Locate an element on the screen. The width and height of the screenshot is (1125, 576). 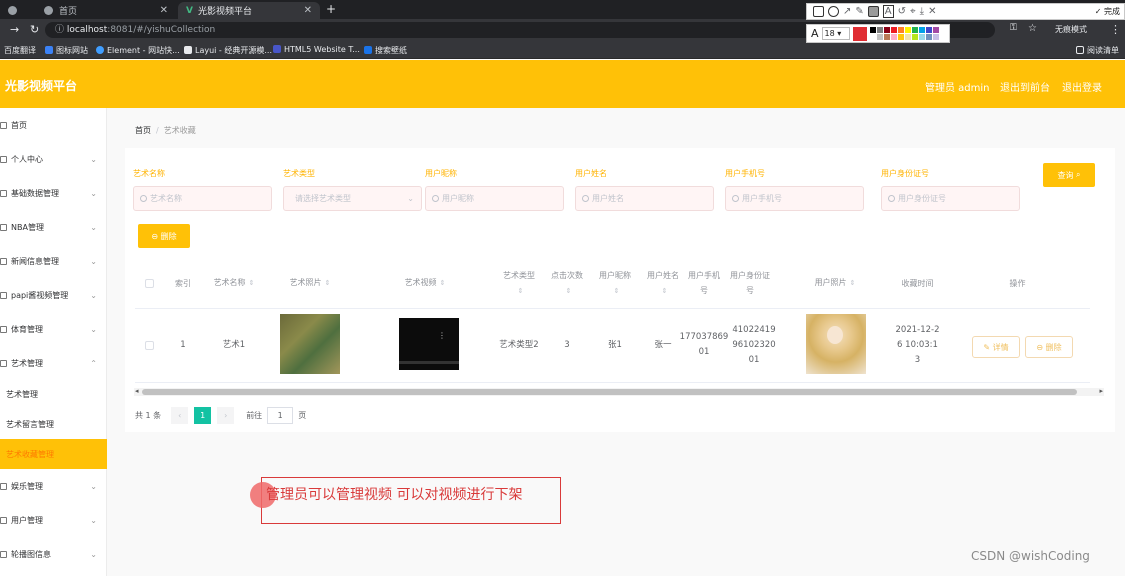
column-header: 艺术名称 ⇕ is located at coordinates (234, 283).